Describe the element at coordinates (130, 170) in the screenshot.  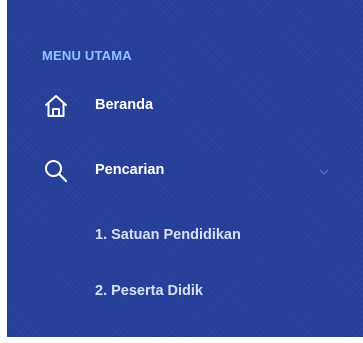
I see `sidebar-item-label: Pencarian` at that location.